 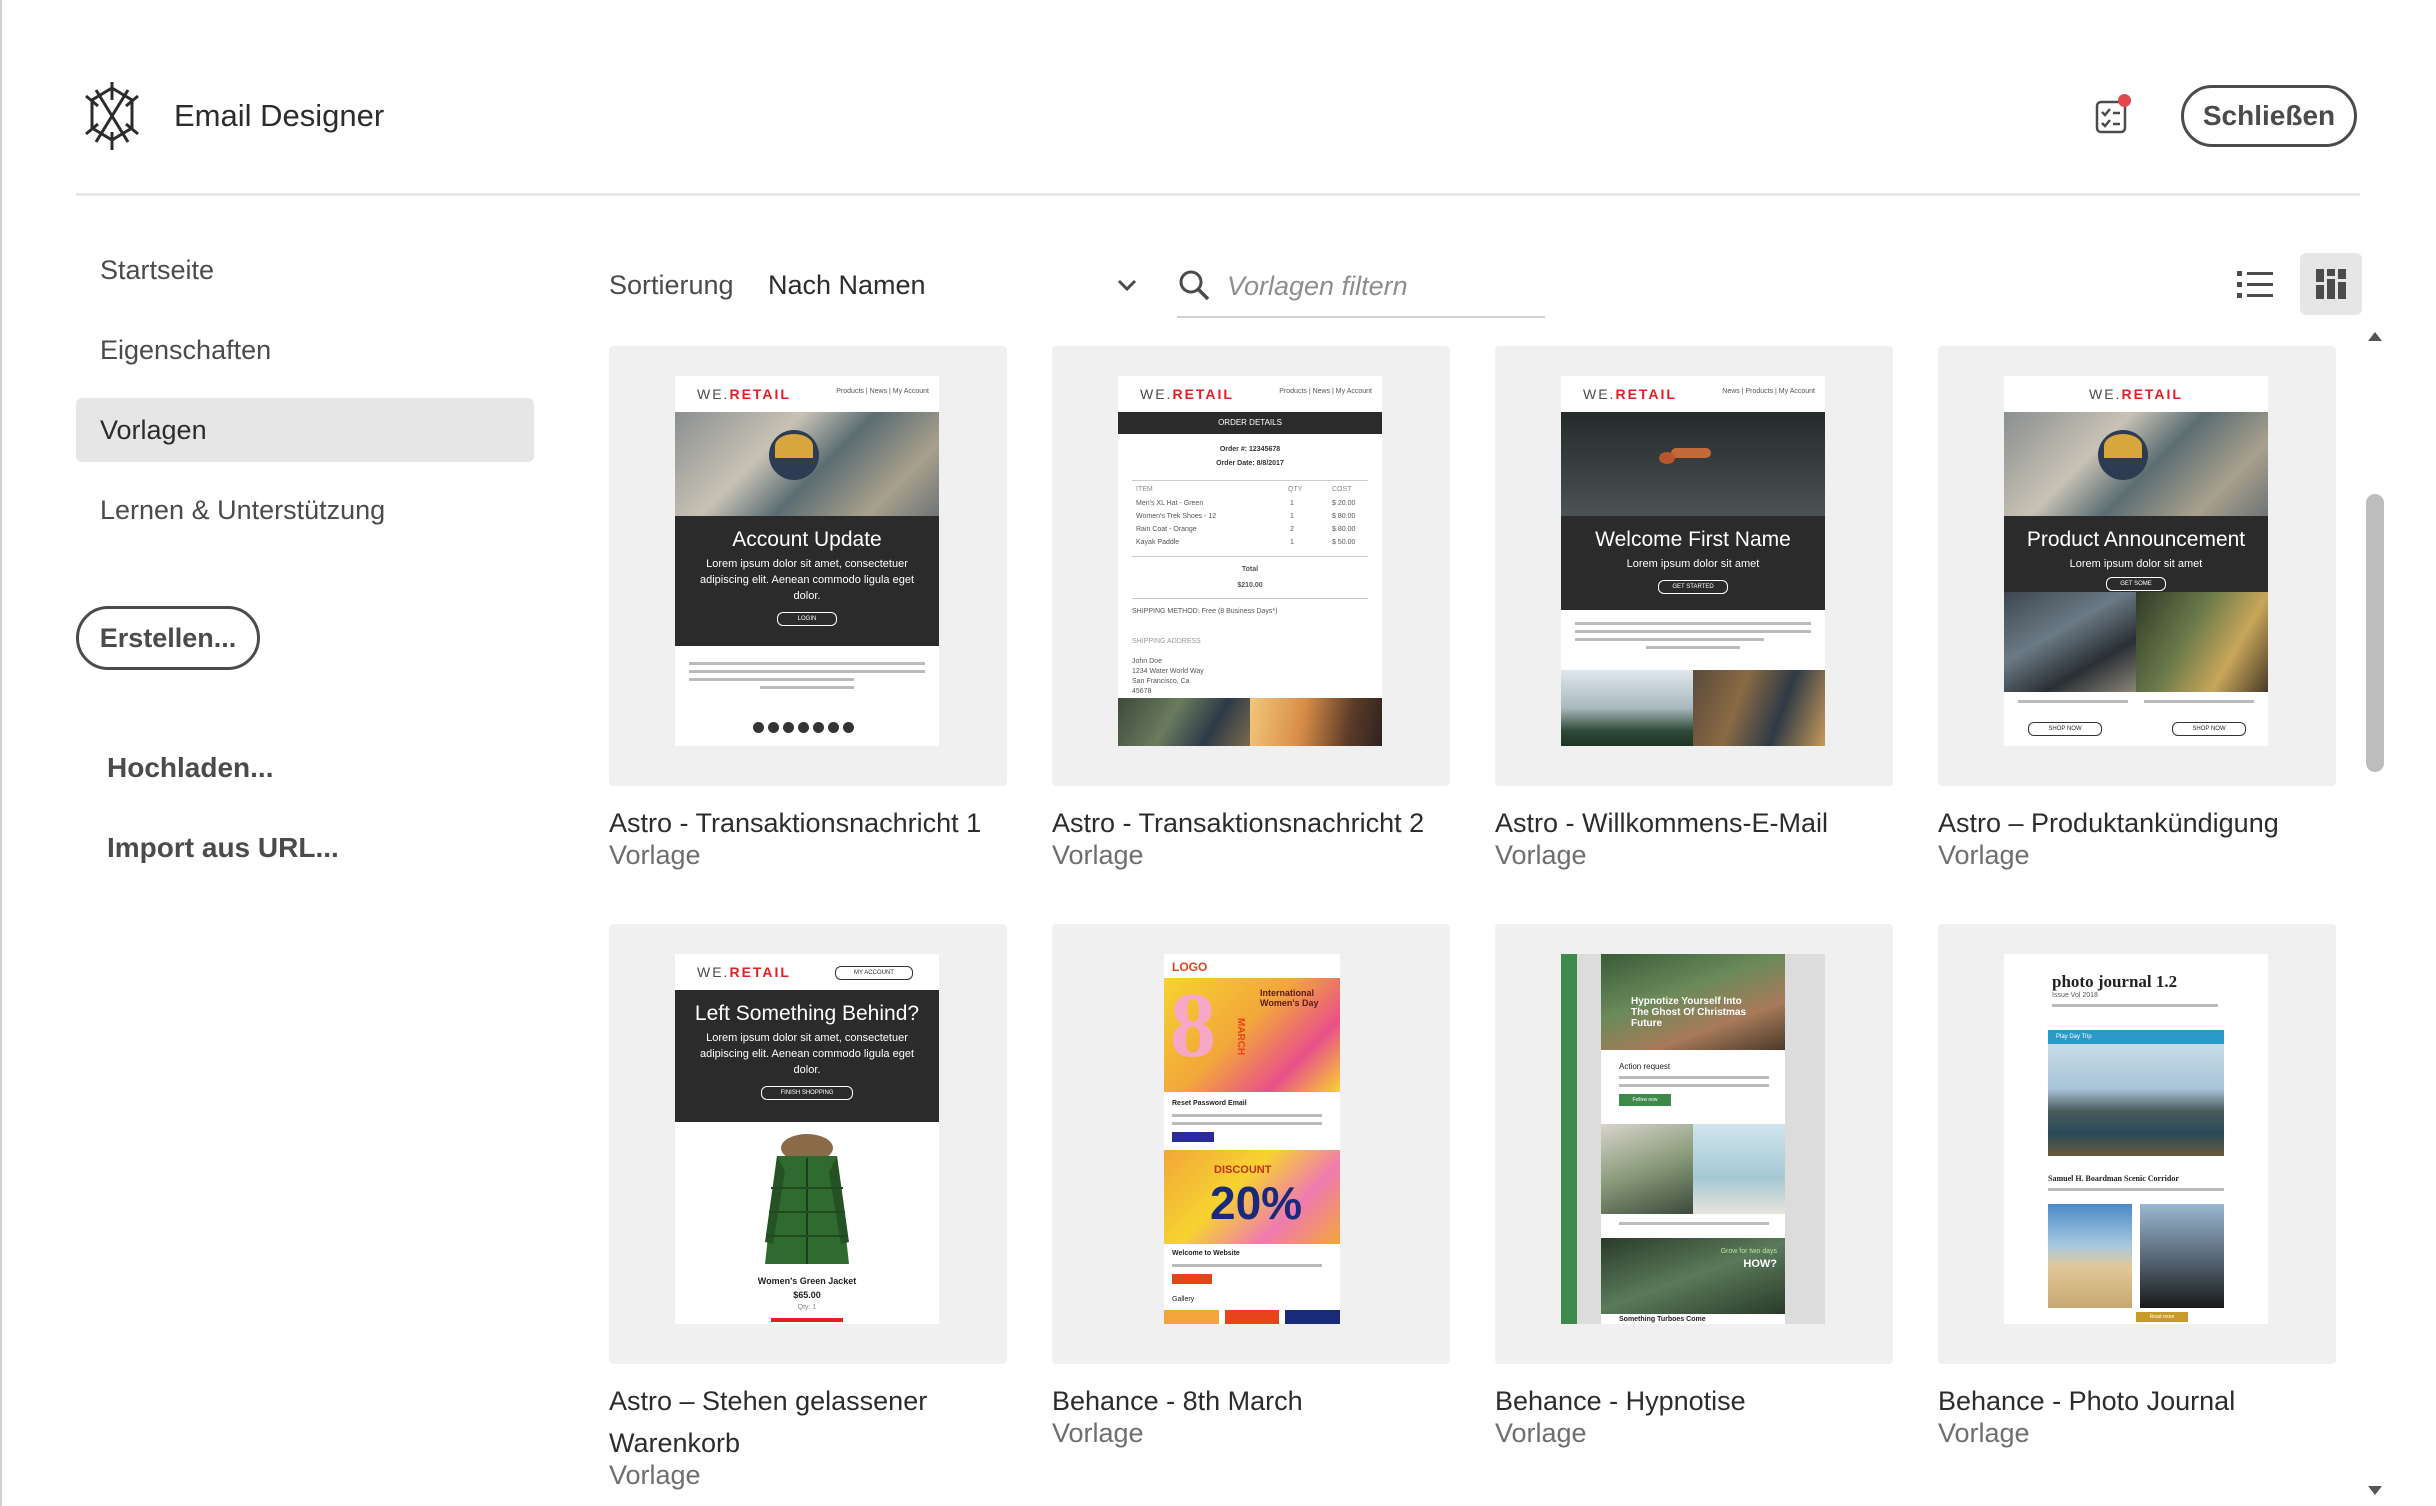 I want to click on grid-view-icon, so click(x=2331, y=284).